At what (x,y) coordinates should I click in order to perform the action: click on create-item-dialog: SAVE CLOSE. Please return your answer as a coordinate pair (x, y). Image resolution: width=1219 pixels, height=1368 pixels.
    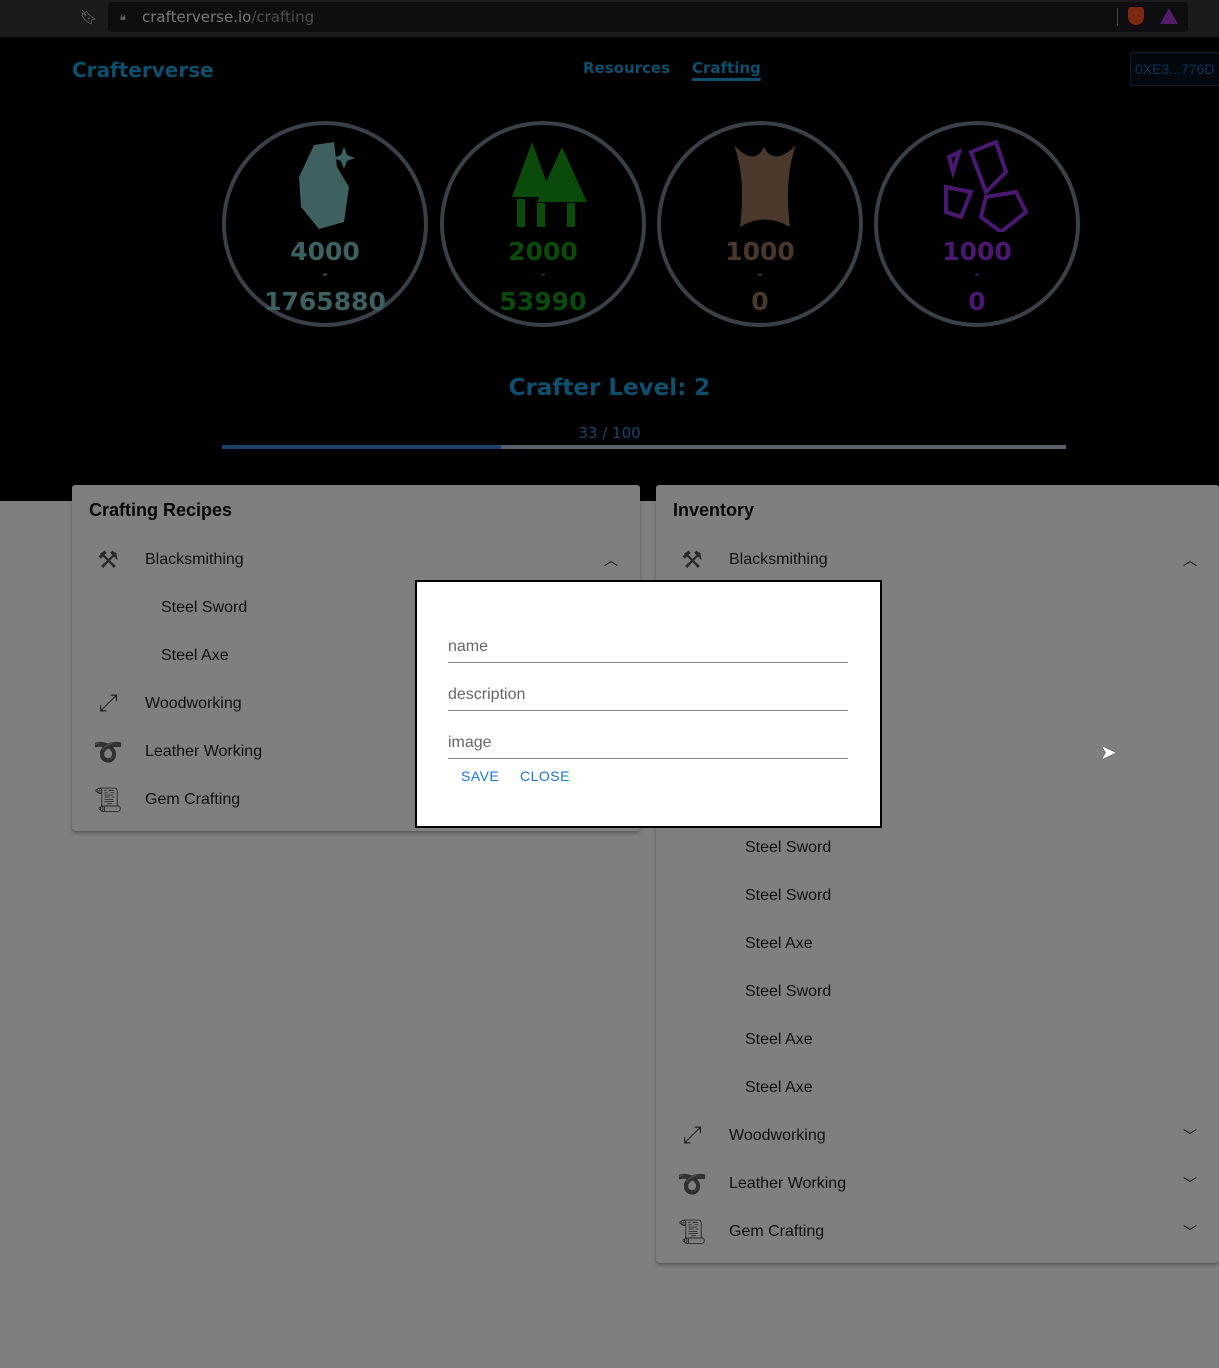
    Looking at the image, I should click on (648, 704).